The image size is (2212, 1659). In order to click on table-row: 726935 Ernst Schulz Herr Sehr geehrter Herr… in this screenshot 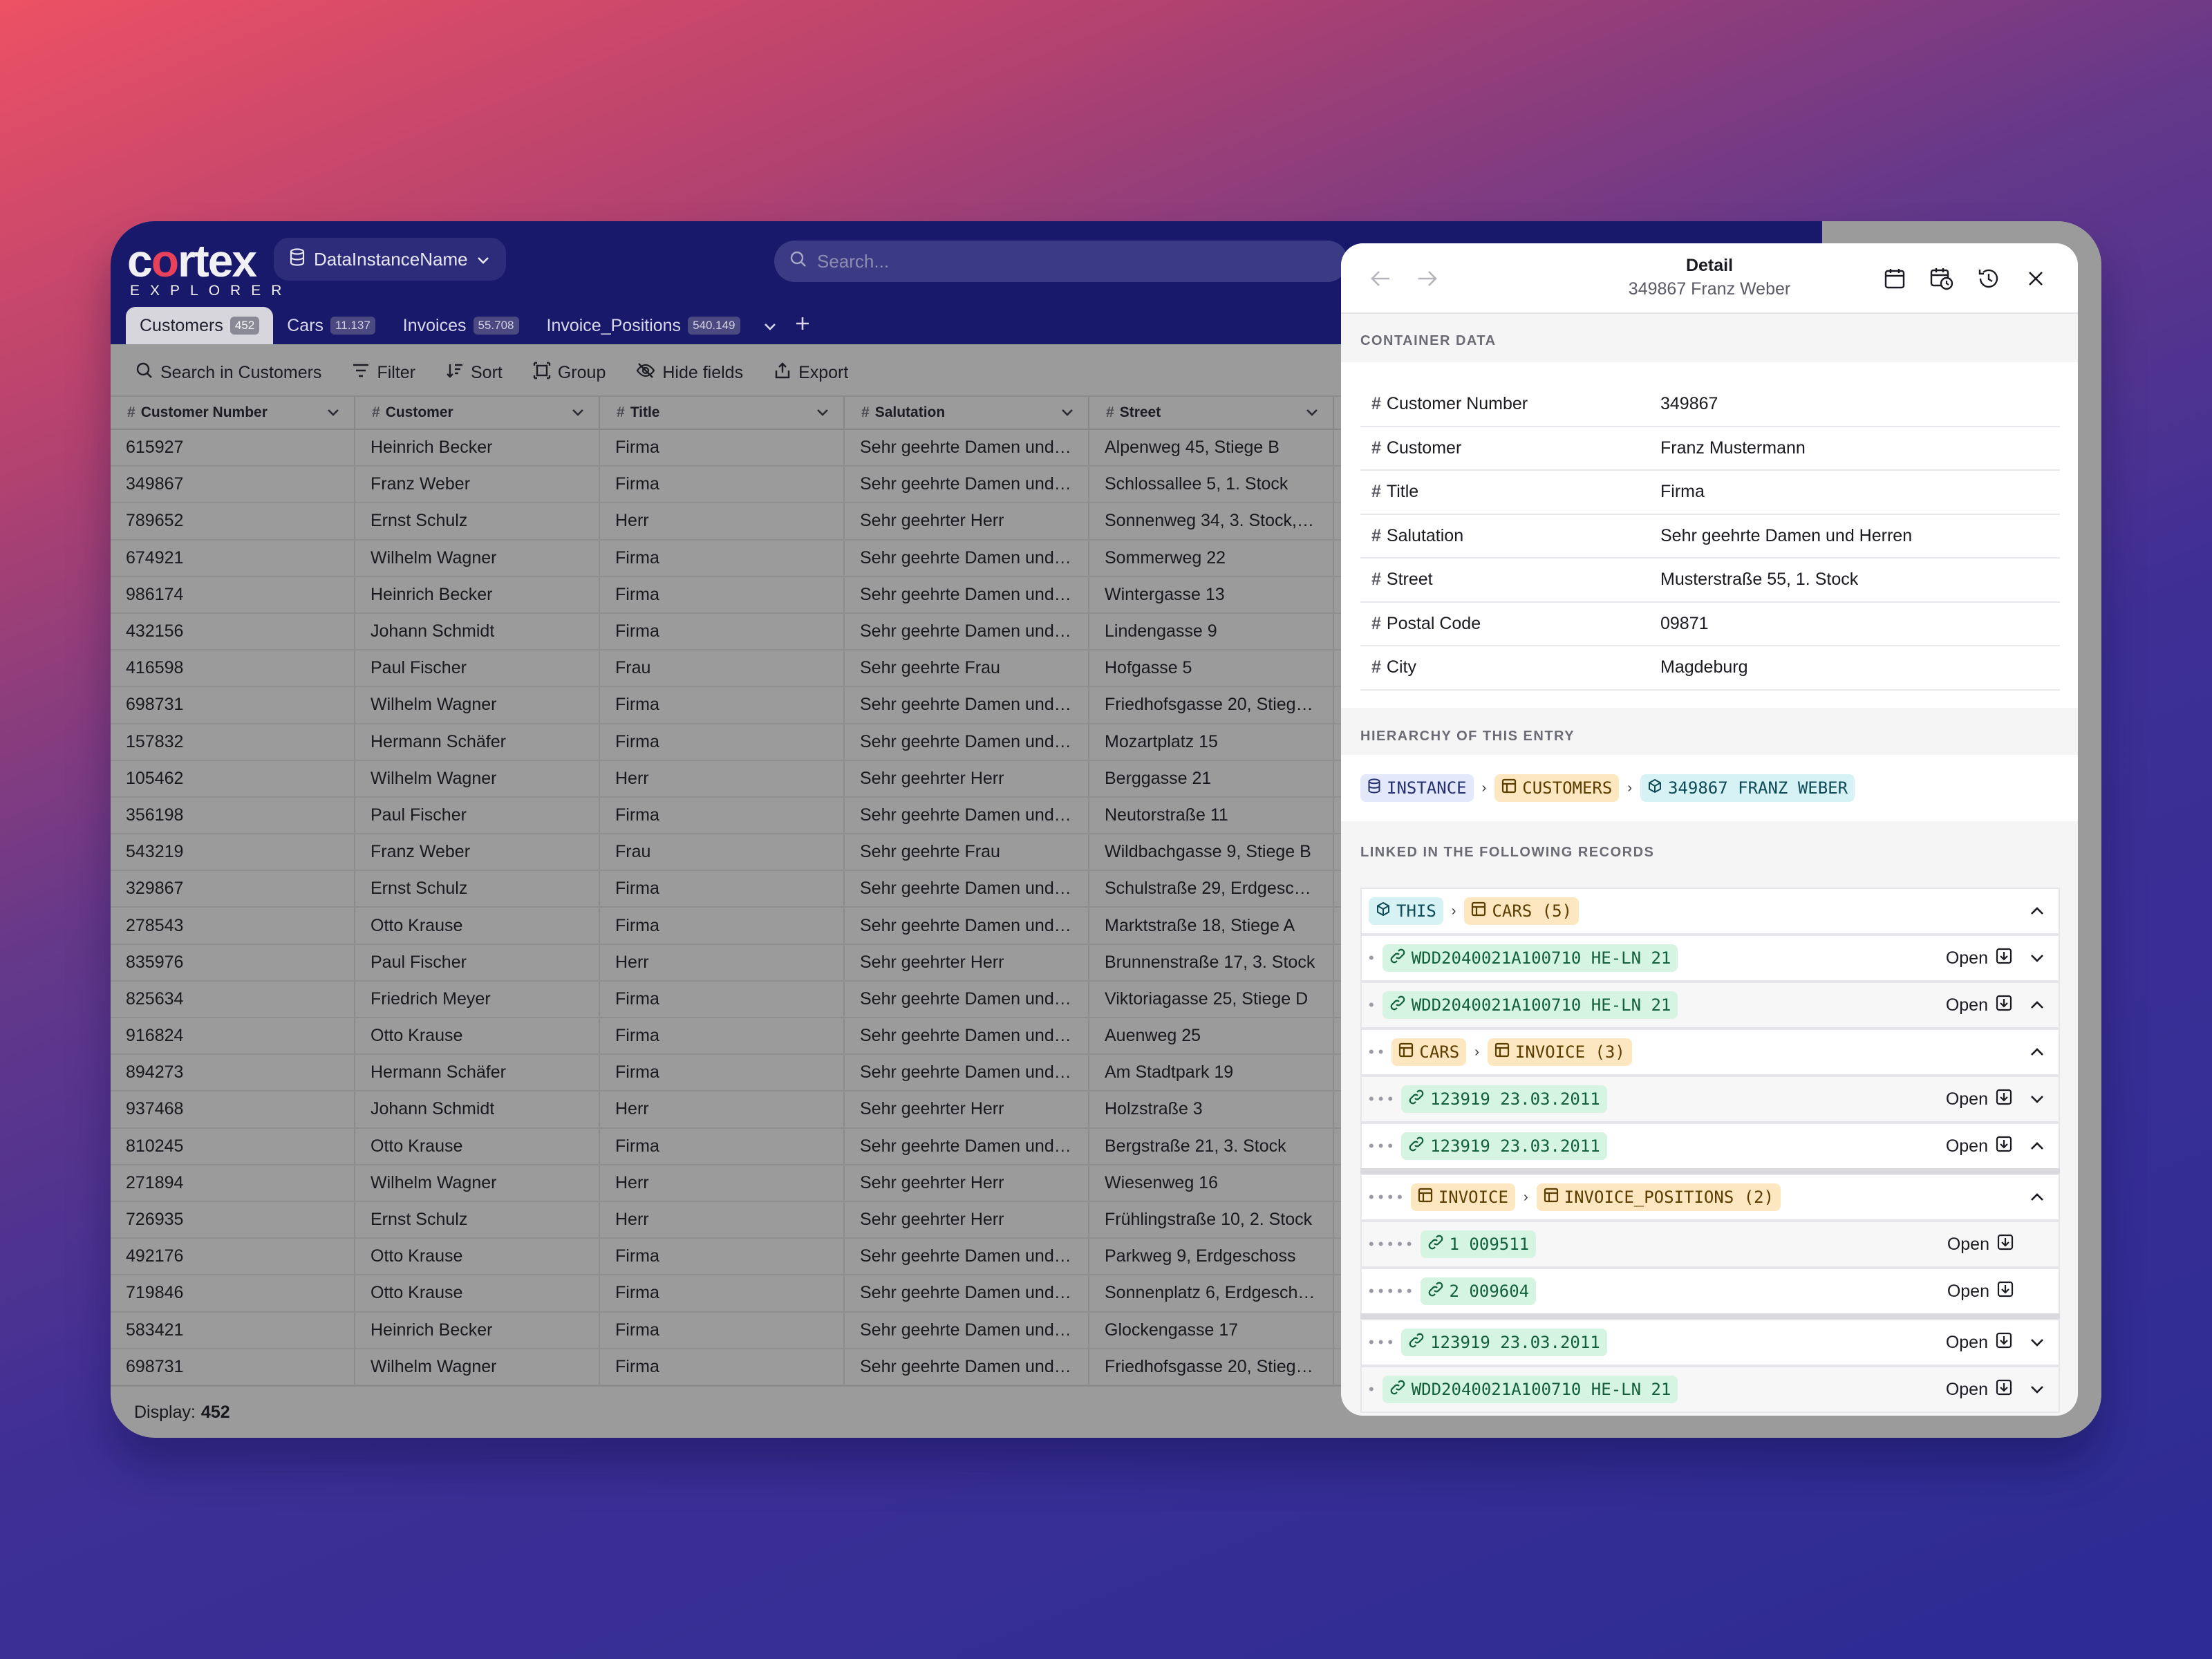, I will do `click(726, 1220)`.